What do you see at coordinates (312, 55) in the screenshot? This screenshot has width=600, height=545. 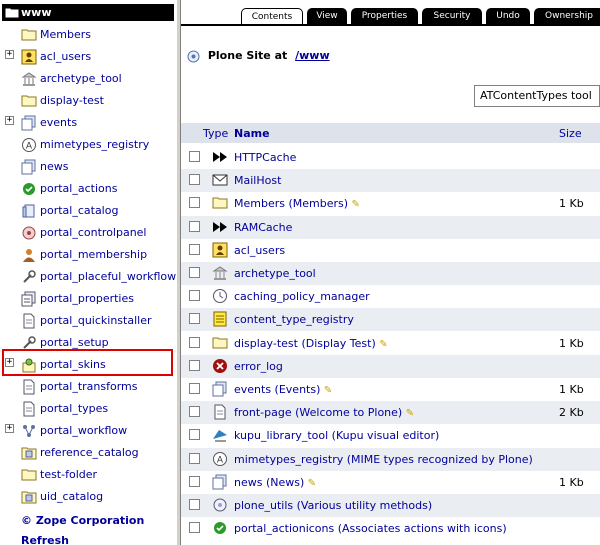 I see `site-path-link: /www` at bounding box center [312, 55].